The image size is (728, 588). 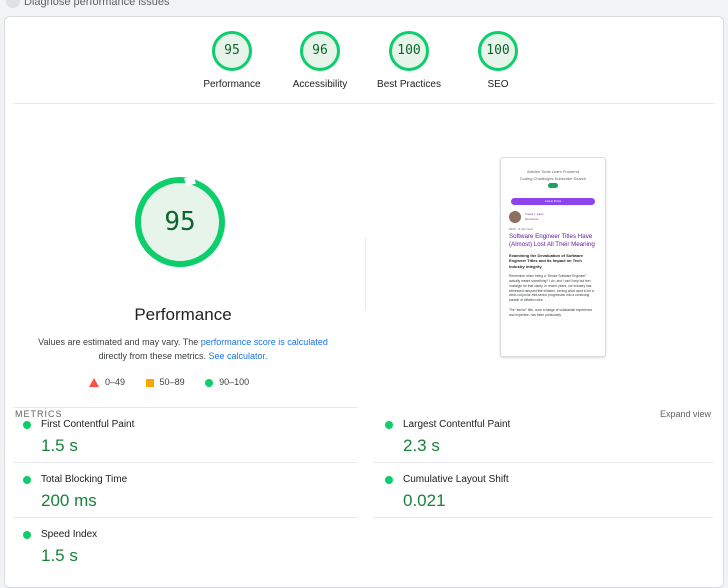 I want to click on divider, so click(x=364, y=103).